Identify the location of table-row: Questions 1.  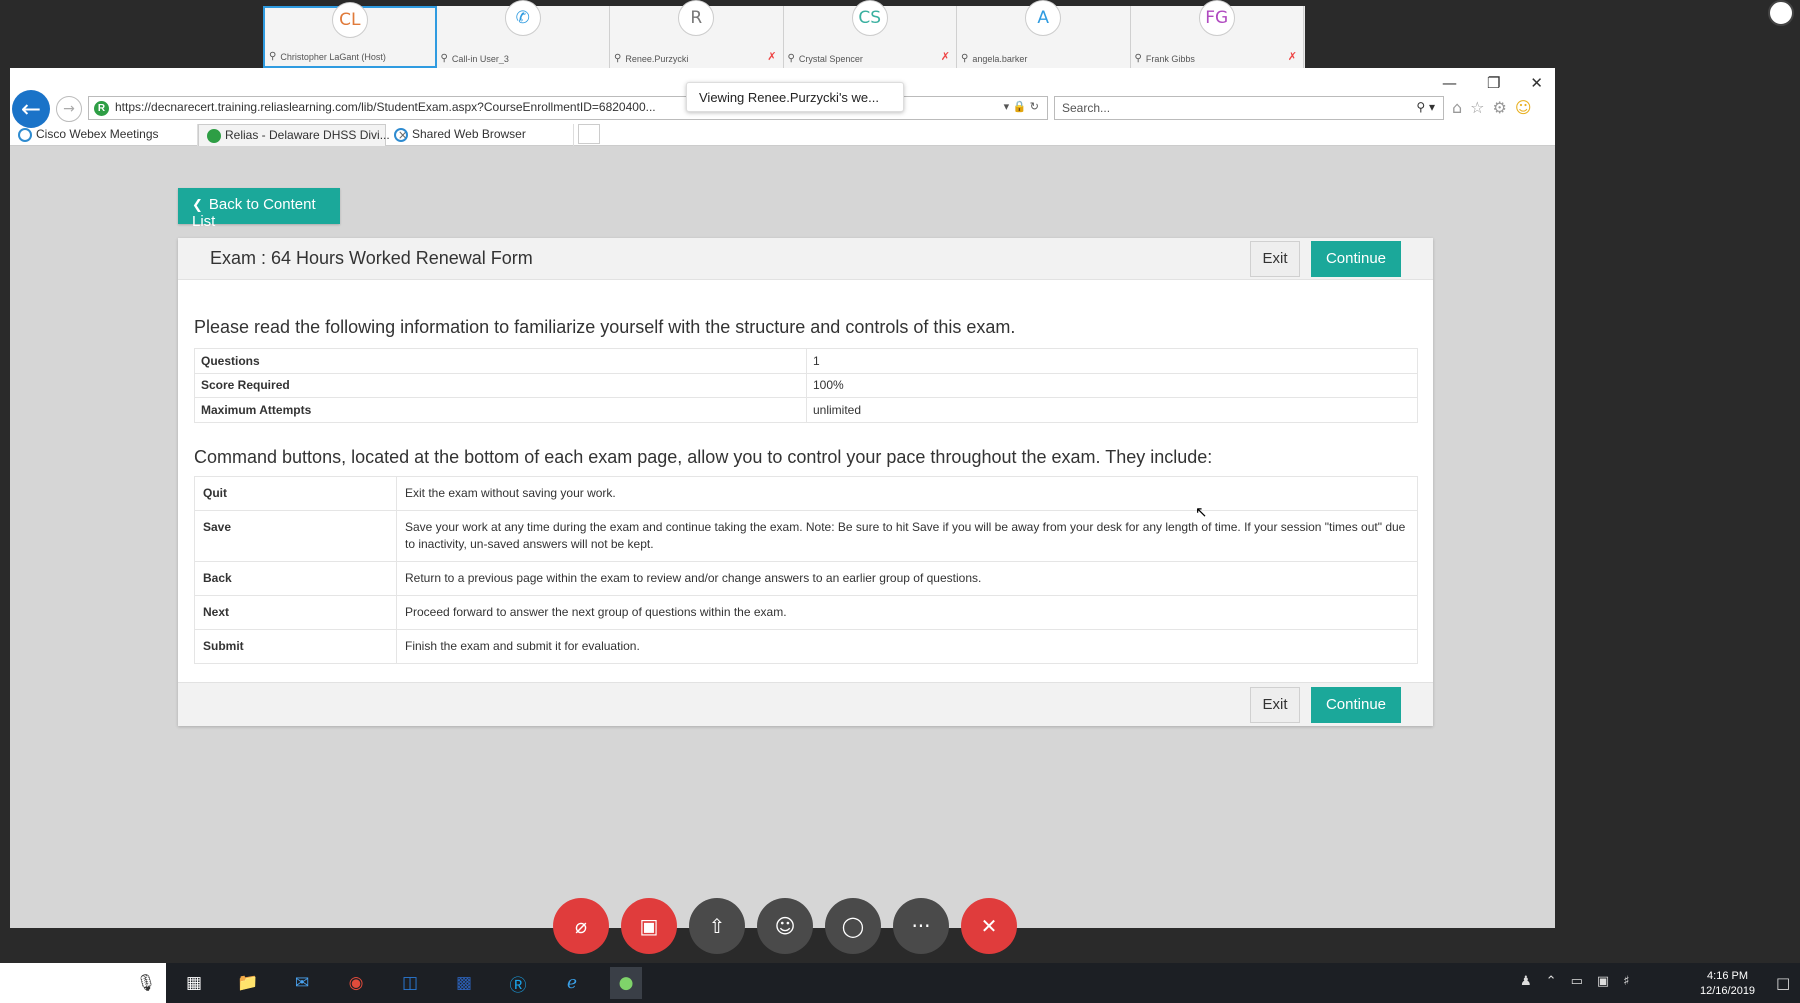
(806, 361).